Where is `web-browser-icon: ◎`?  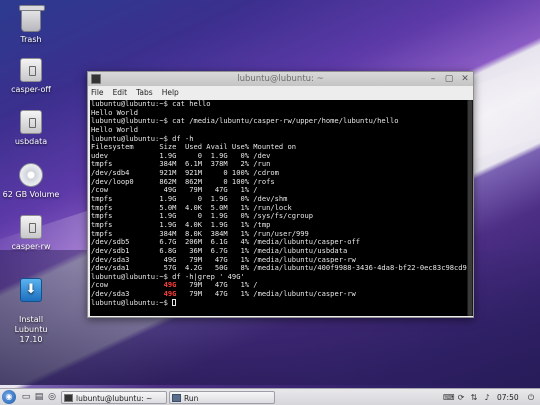
web-browser-icon: ◎ is located at coordinates (52, 397).